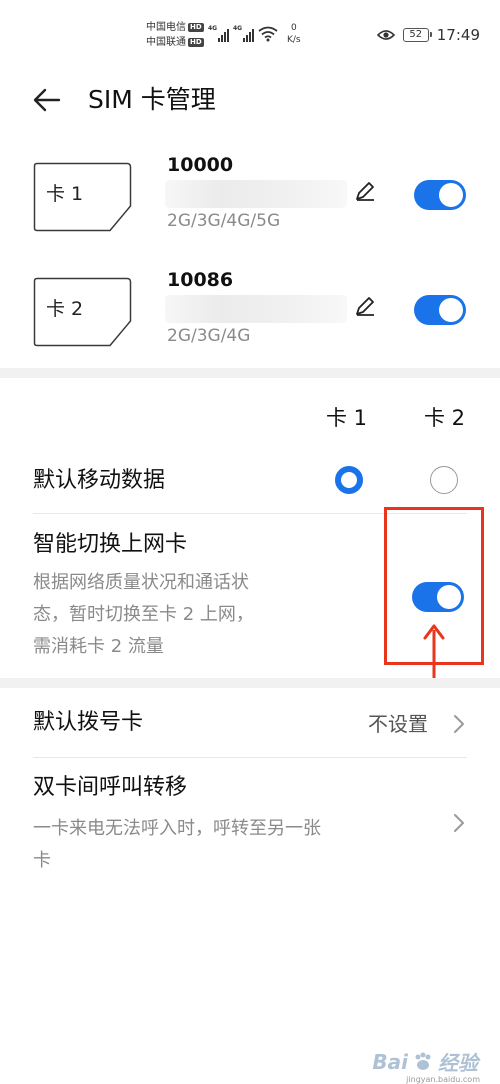 This screenshot has width=500, height=1084. I want to click on carrier-2: 中国联通, so click(166, 42).